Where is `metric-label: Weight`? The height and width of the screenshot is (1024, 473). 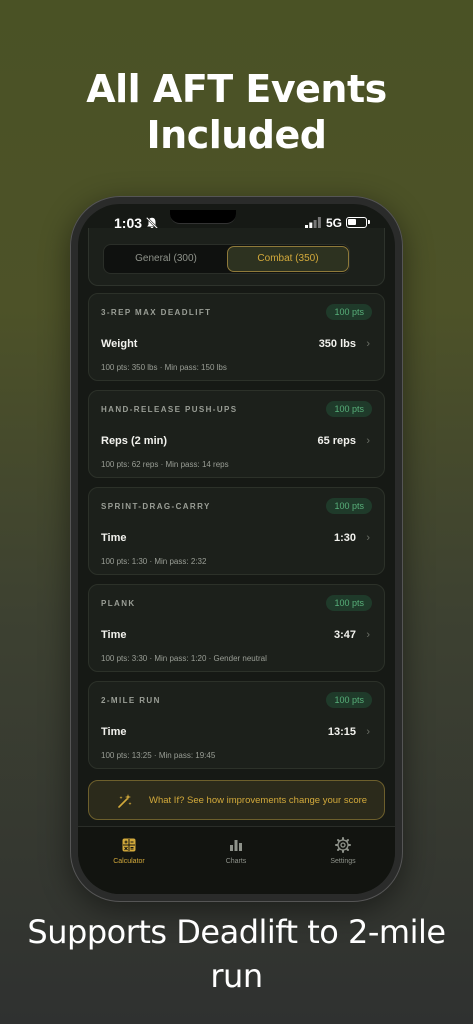 metric-label: Weight is located at coordinates (119, 344).